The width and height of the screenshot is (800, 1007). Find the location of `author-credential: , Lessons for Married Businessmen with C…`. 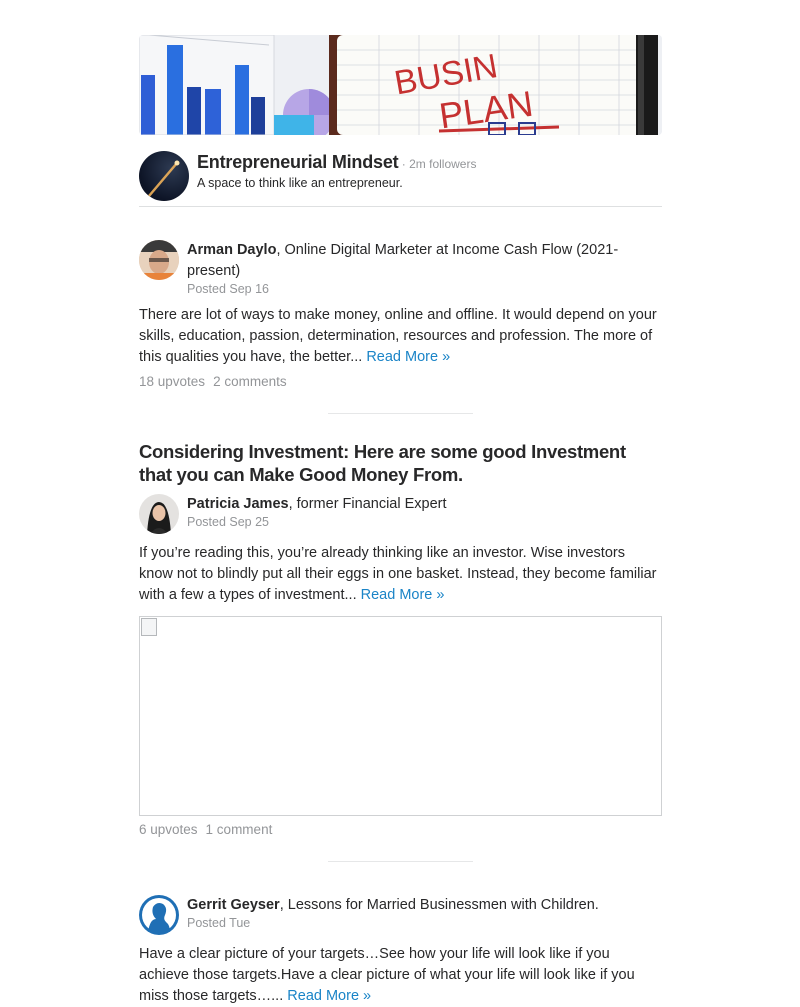

author-credential: , Lessons for Married Businessmen with C… is located at coordinates (439, 905).